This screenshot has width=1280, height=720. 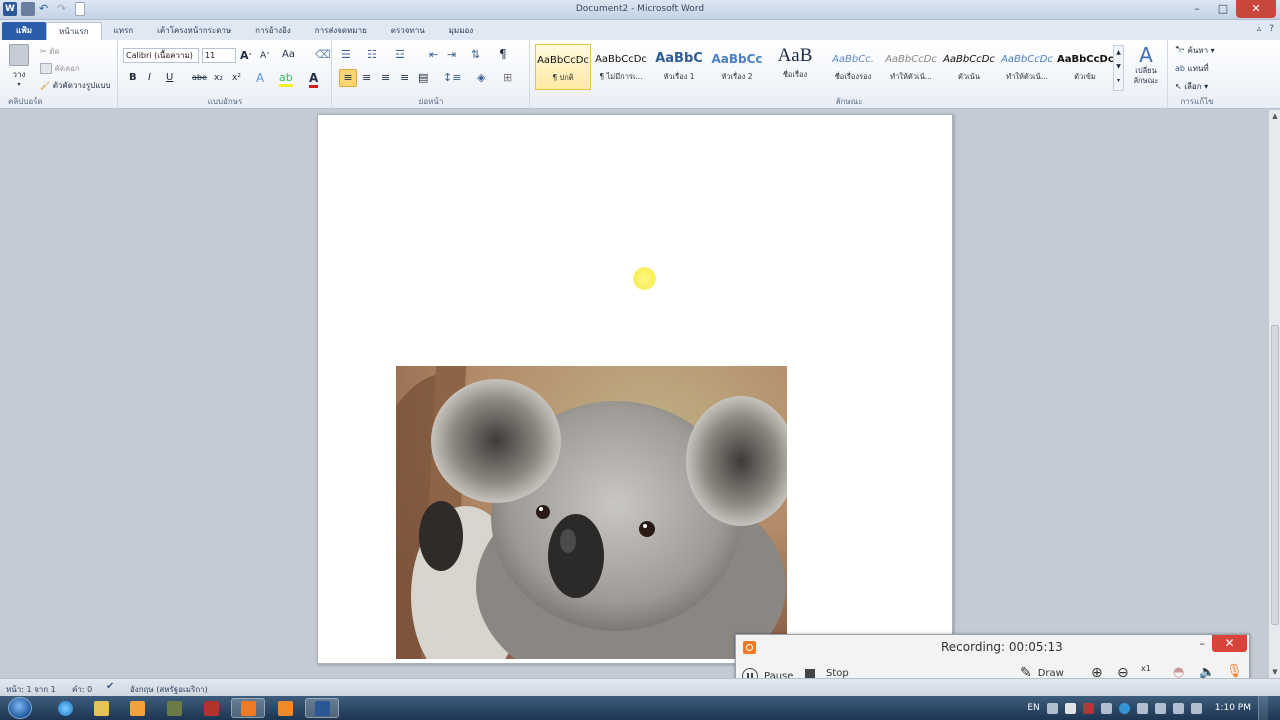 What do you see at coordinates (1106, 708) in the screenshot?
I see `network-status-icon` at bounding box center [1106, 708].